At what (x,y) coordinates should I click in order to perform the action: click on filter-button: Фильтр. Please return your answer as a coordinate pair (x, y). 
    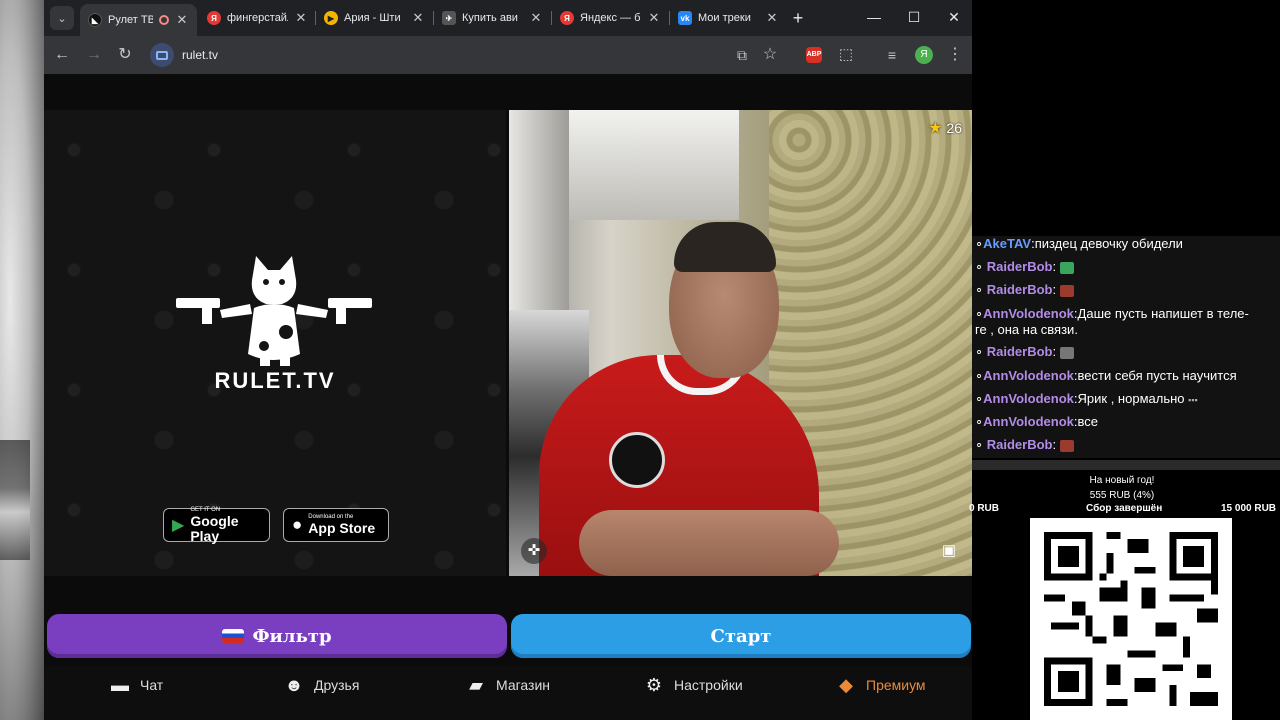
    Looking at the image, I should click on (277, 636).